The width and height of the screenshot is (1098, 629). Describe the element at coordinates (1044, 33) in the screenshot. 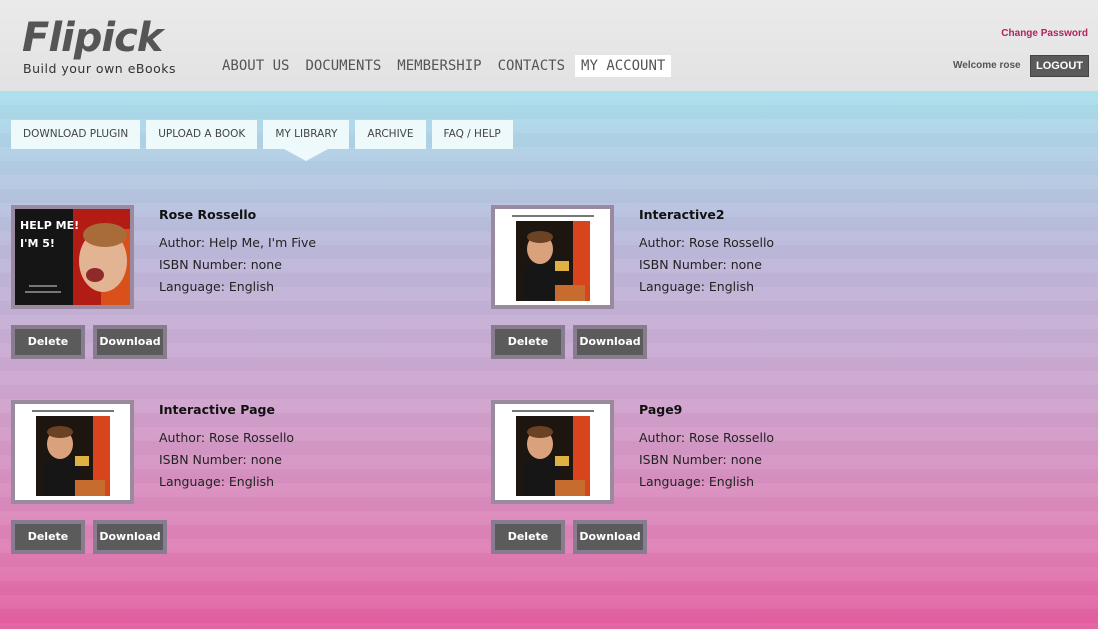

I see `change-password-link: Change Password` at that location.